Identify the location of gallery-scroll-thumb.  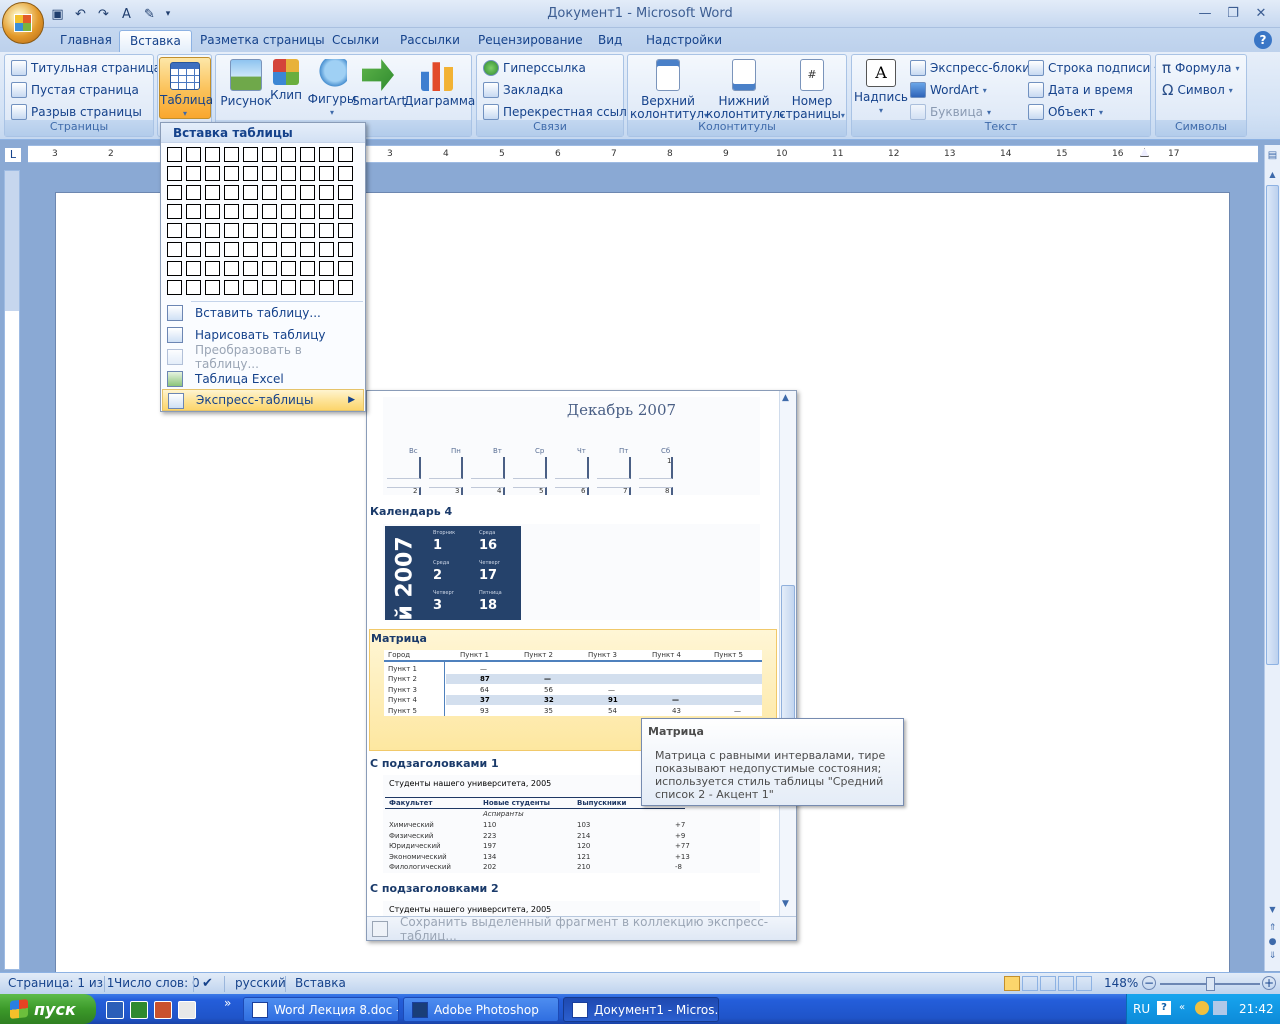
(788, 660).